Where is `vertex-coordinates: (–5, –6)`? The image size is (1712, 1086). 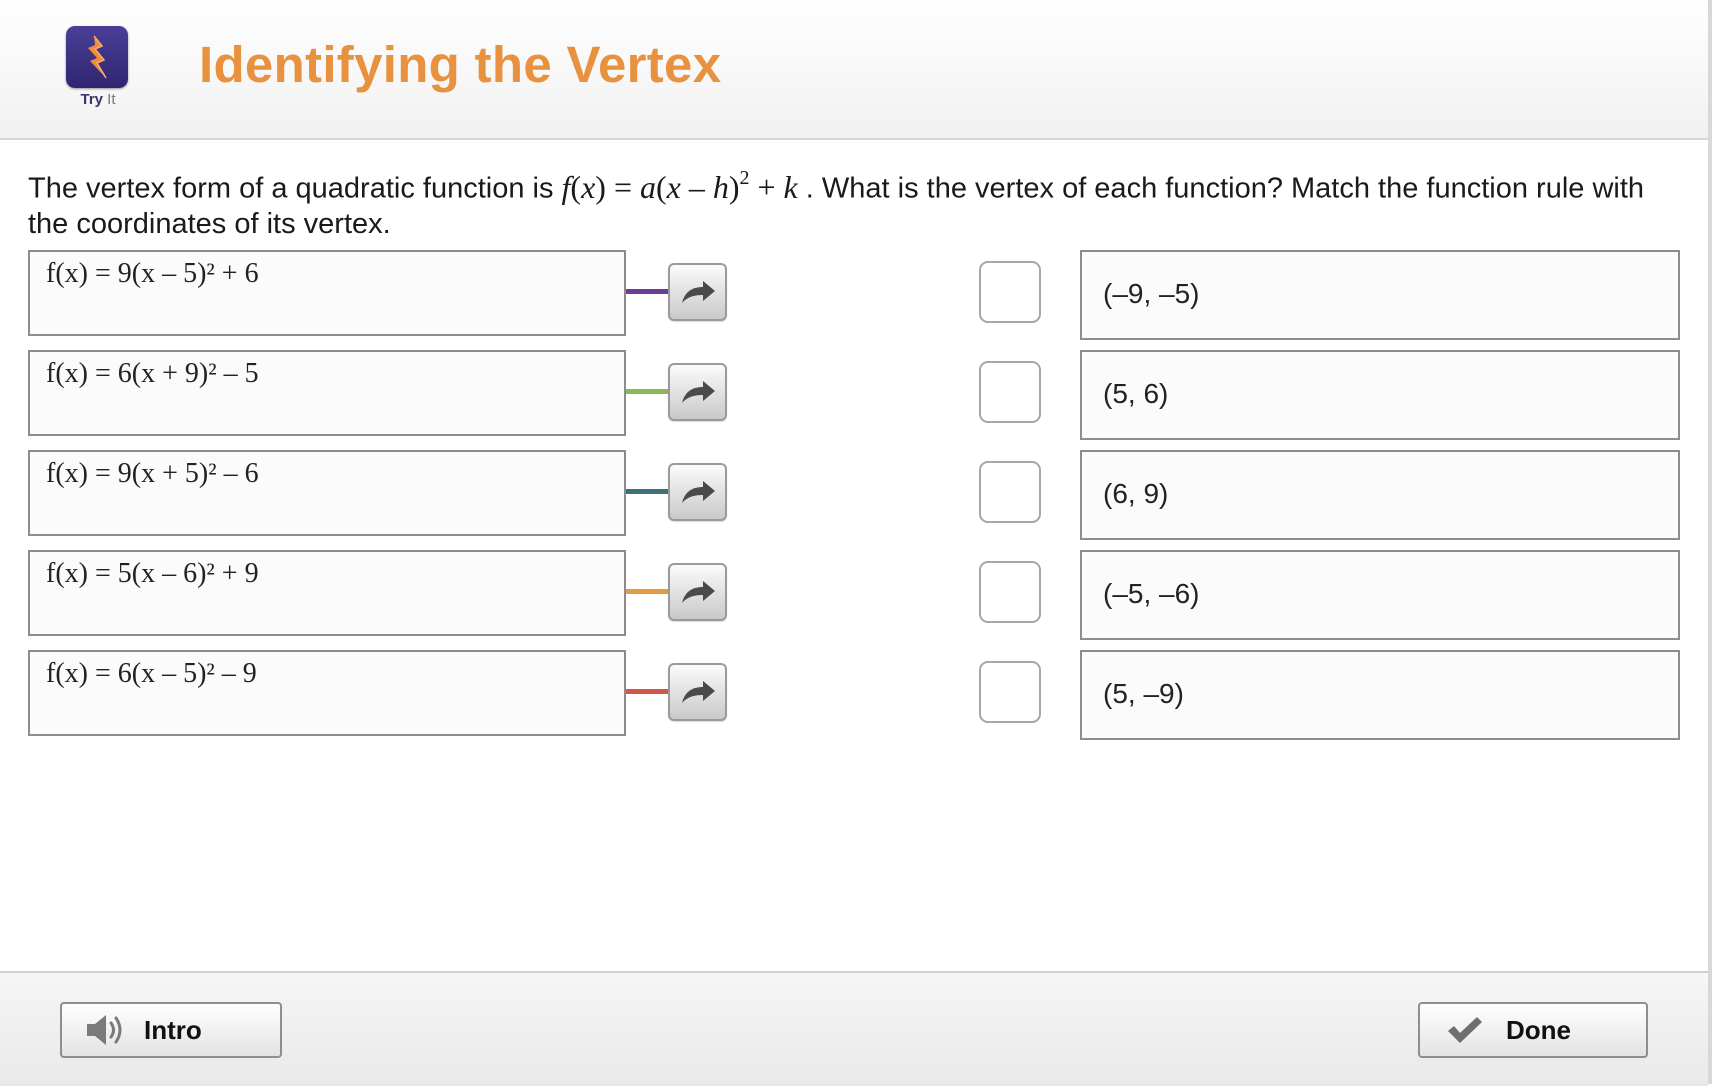
vertex-coordinates: (–5, –6) is located at coordinates (1151, 593).